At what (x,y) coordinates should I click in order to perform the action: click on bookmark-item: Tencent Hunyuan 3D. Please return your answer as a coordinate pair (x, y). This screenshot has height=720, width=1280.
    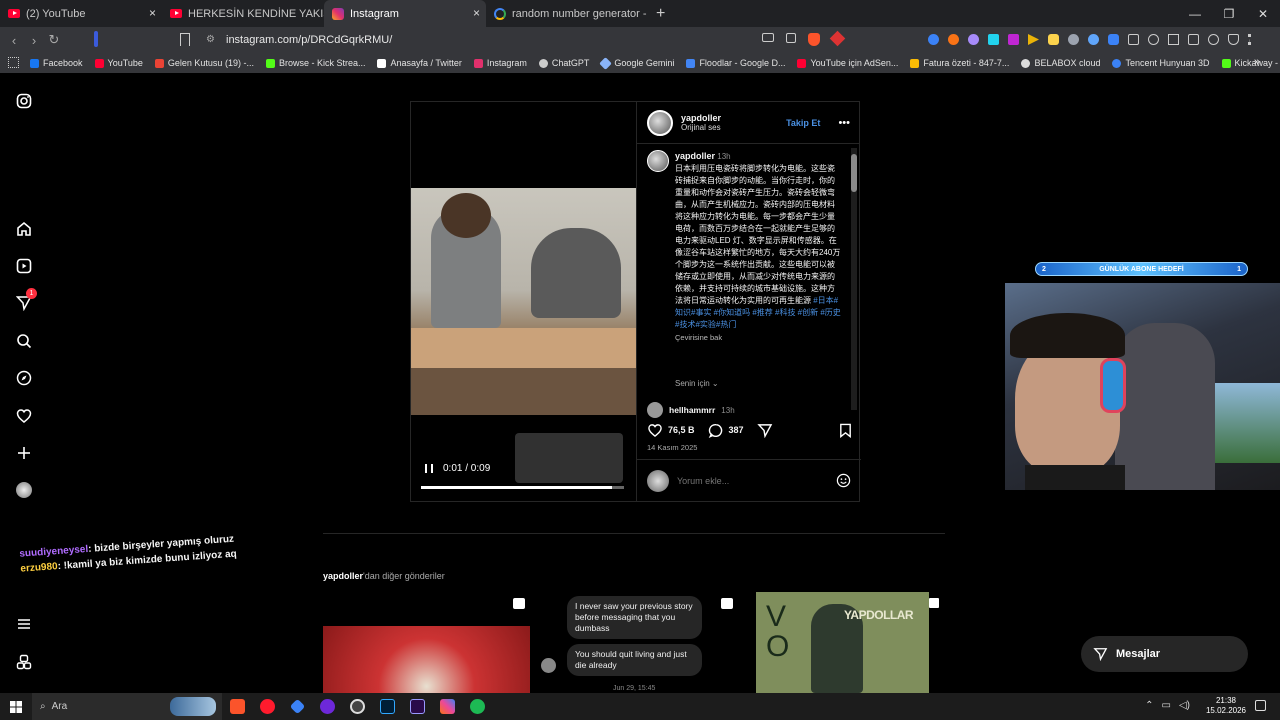
    Looking at the image, I should click on (1161, 63).